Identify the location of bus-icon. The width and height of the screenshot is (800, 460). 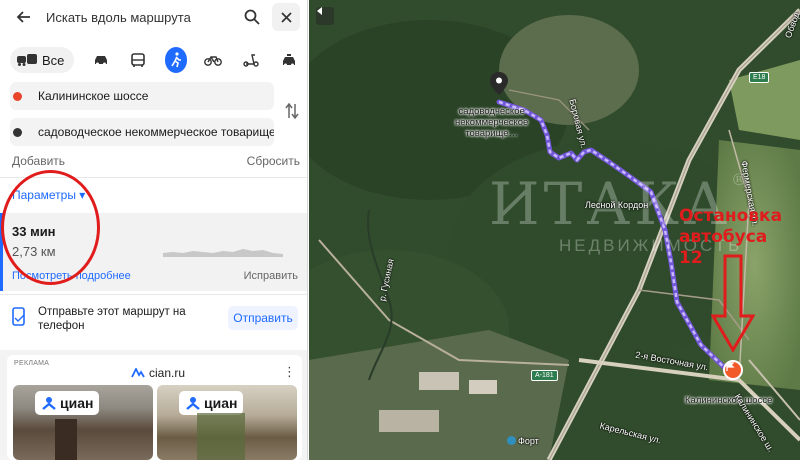
(138, 59).